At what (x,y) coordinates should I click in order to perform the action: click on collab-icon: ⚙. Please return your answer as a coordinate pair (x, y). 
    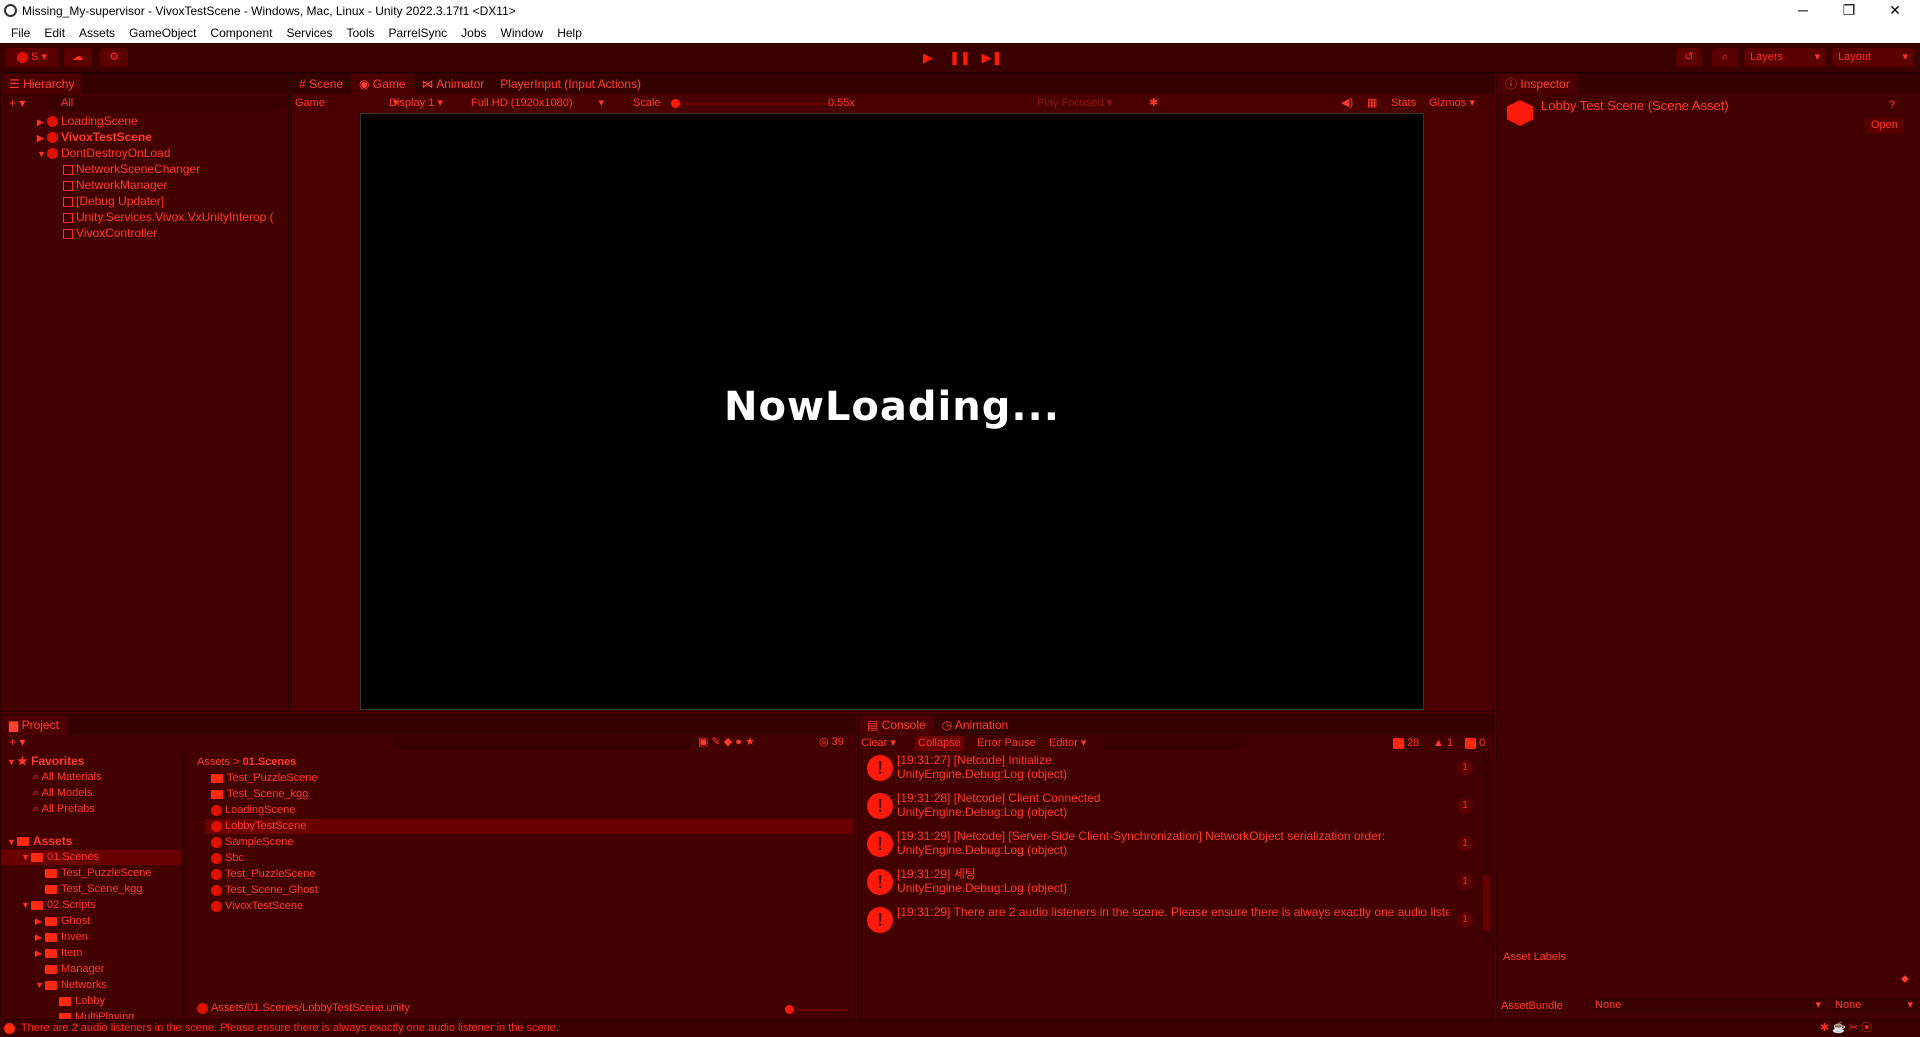
    Looking at the image, I should click on (114, 57).